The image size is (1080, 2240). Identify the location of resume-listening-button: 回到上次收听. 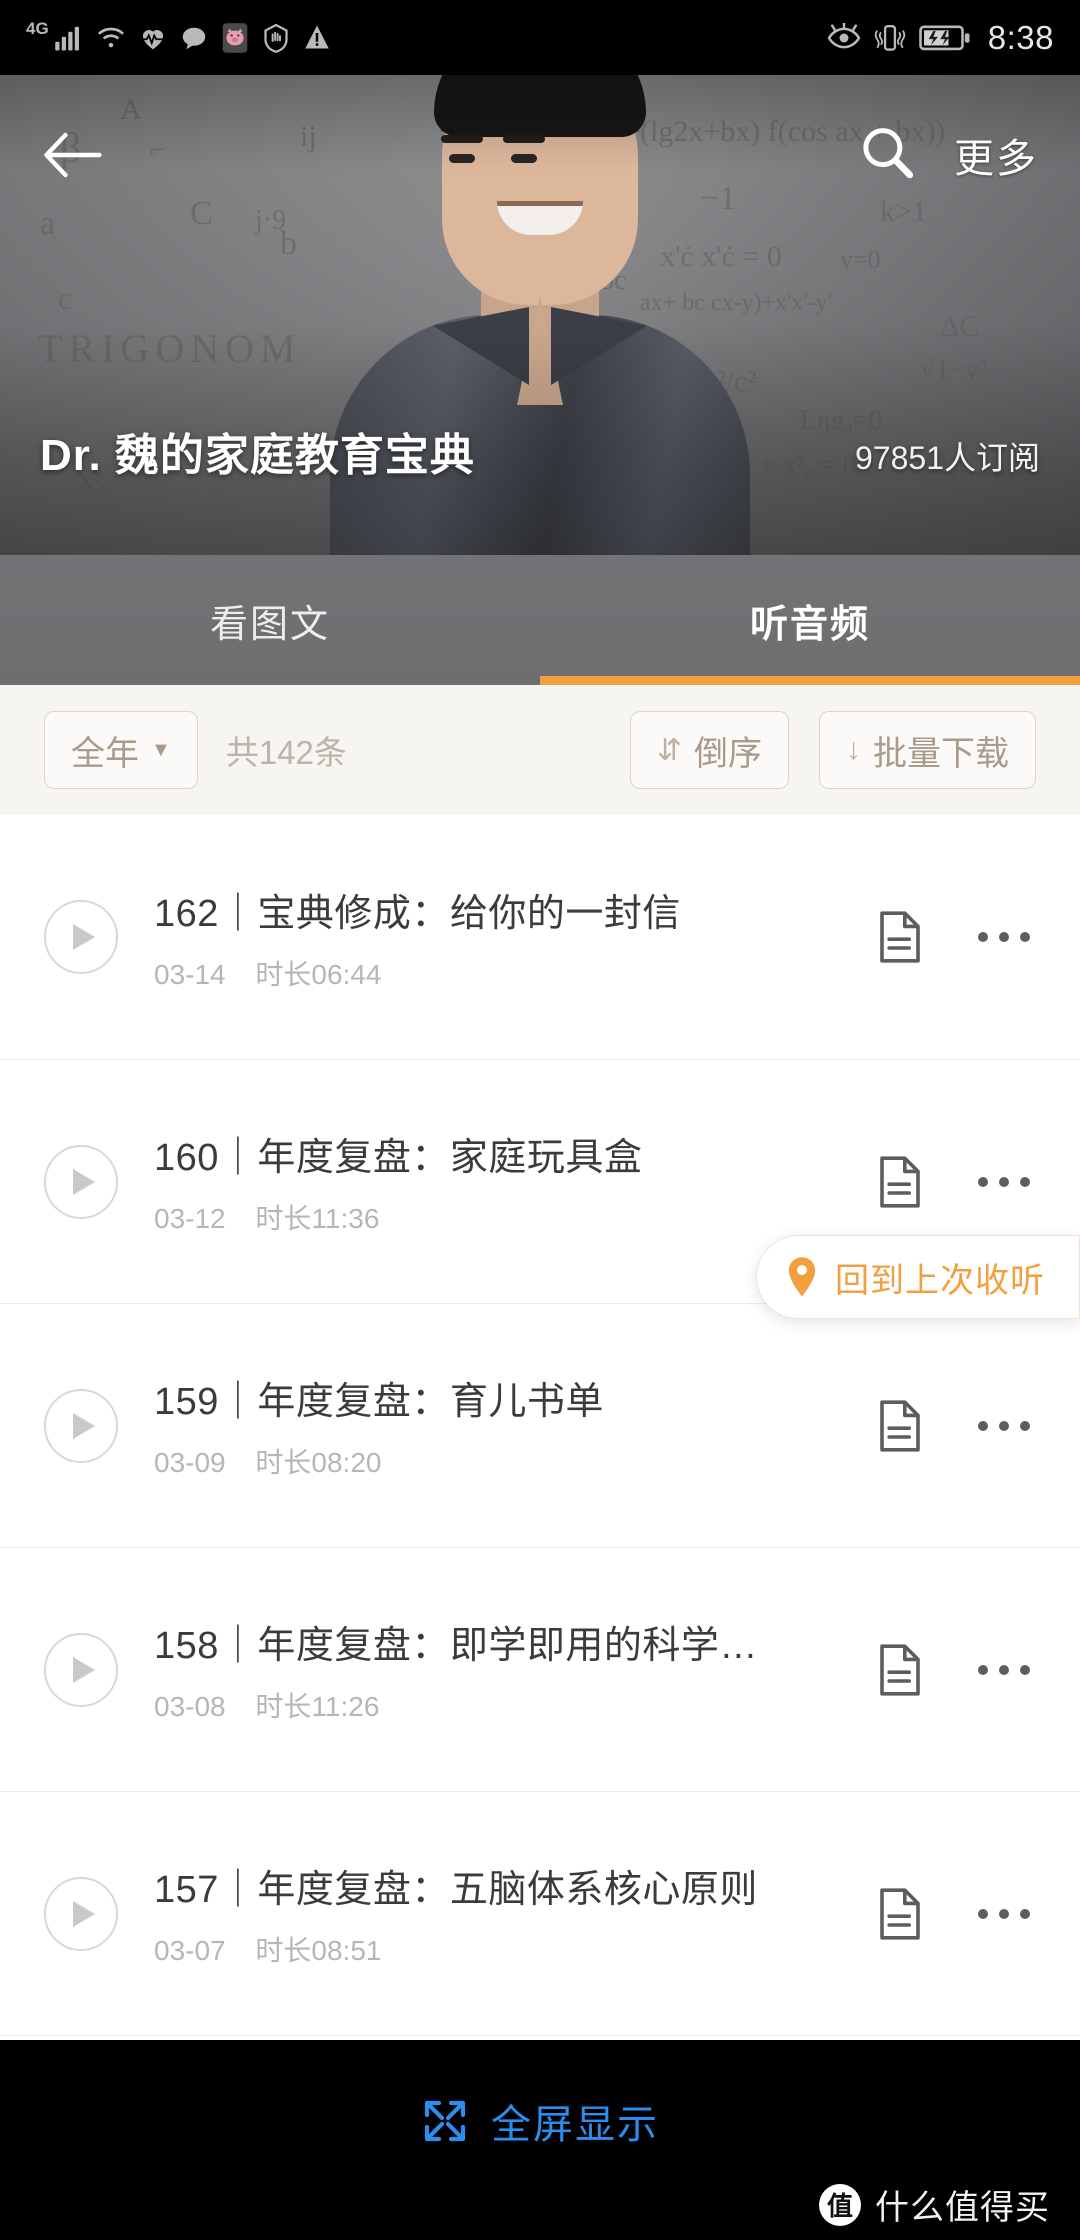
(918, 1277).